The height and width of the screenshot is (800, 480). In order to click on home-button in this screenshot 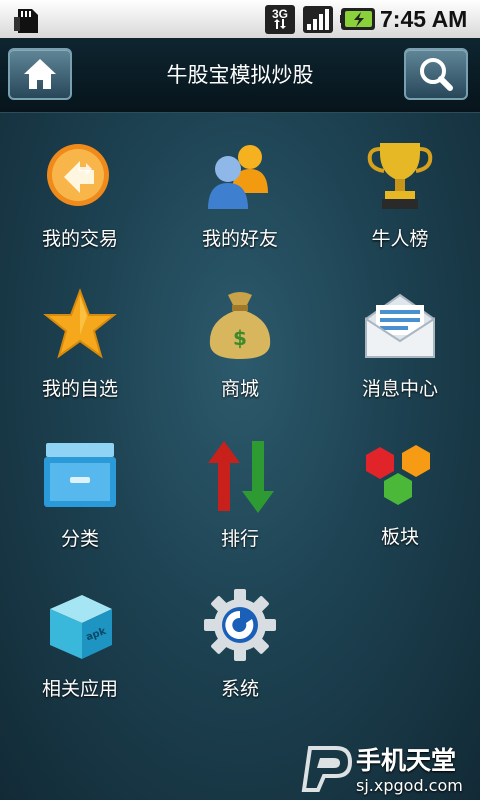, I will do `click(40, 74)`.